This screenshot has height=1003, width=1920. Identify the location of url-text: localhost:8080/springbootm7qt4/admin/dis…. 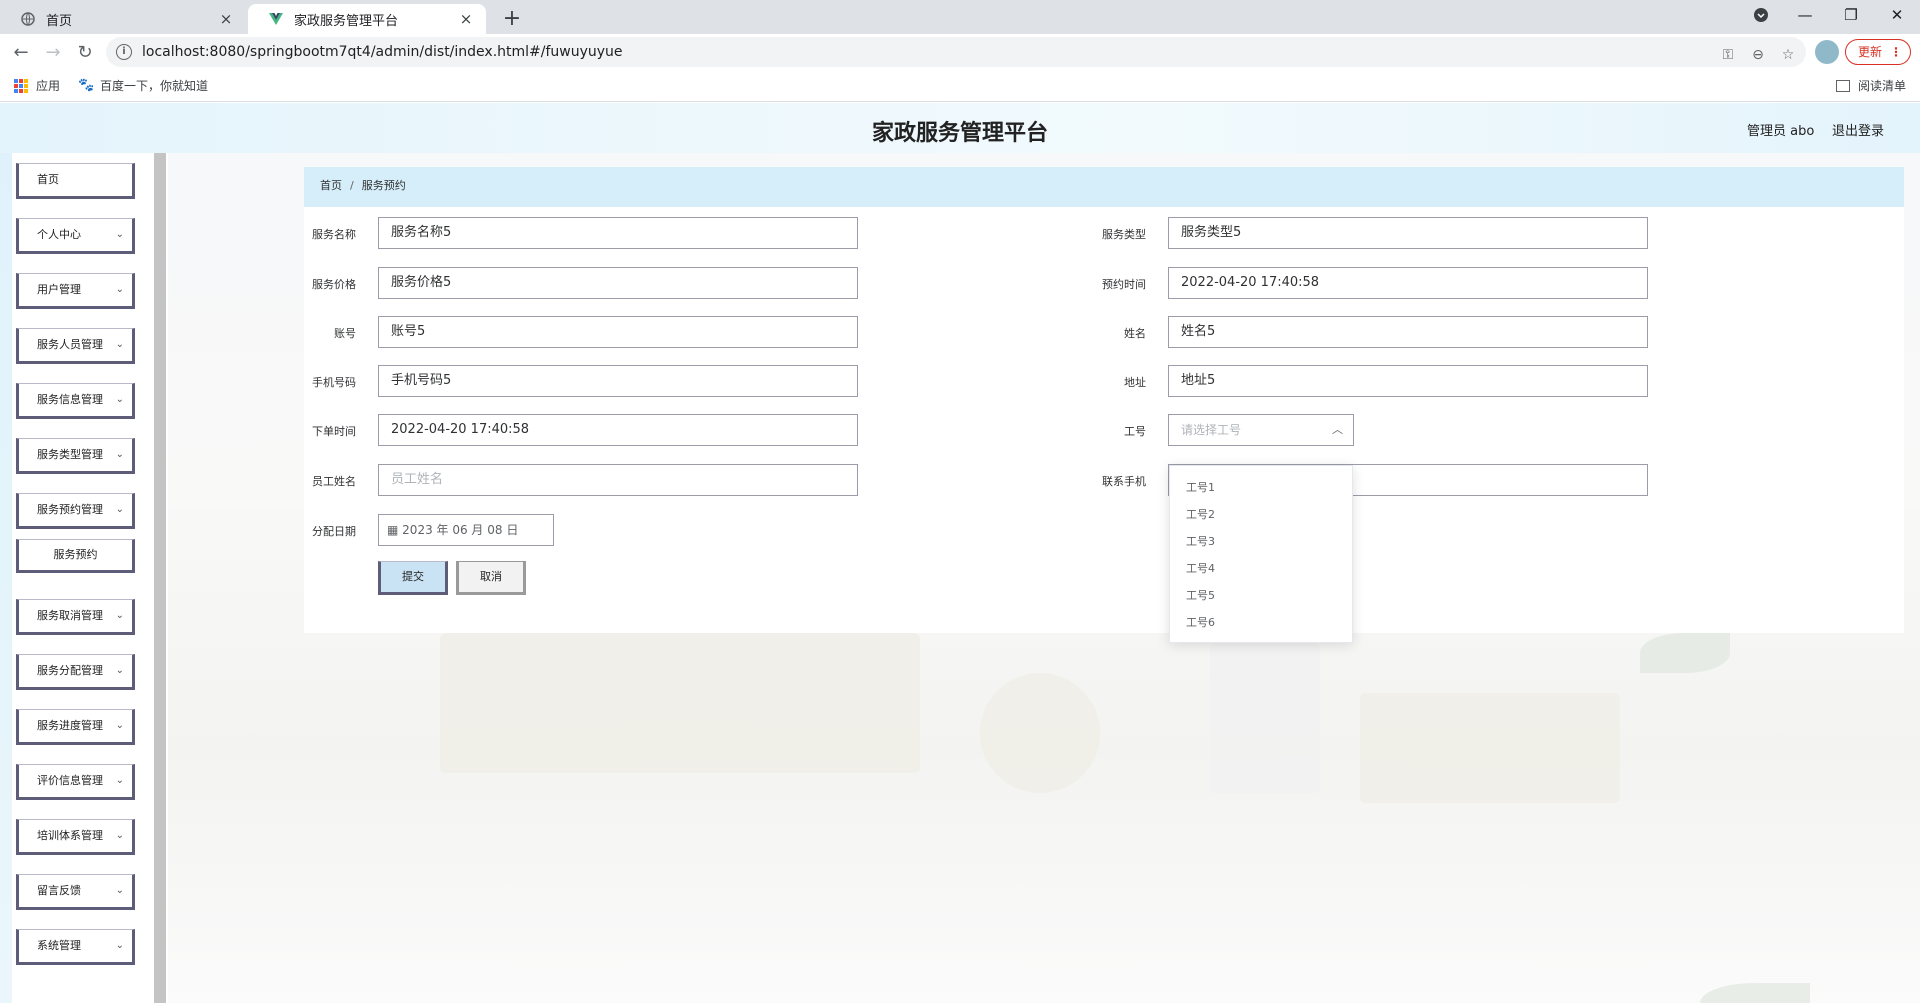
(382, 52).